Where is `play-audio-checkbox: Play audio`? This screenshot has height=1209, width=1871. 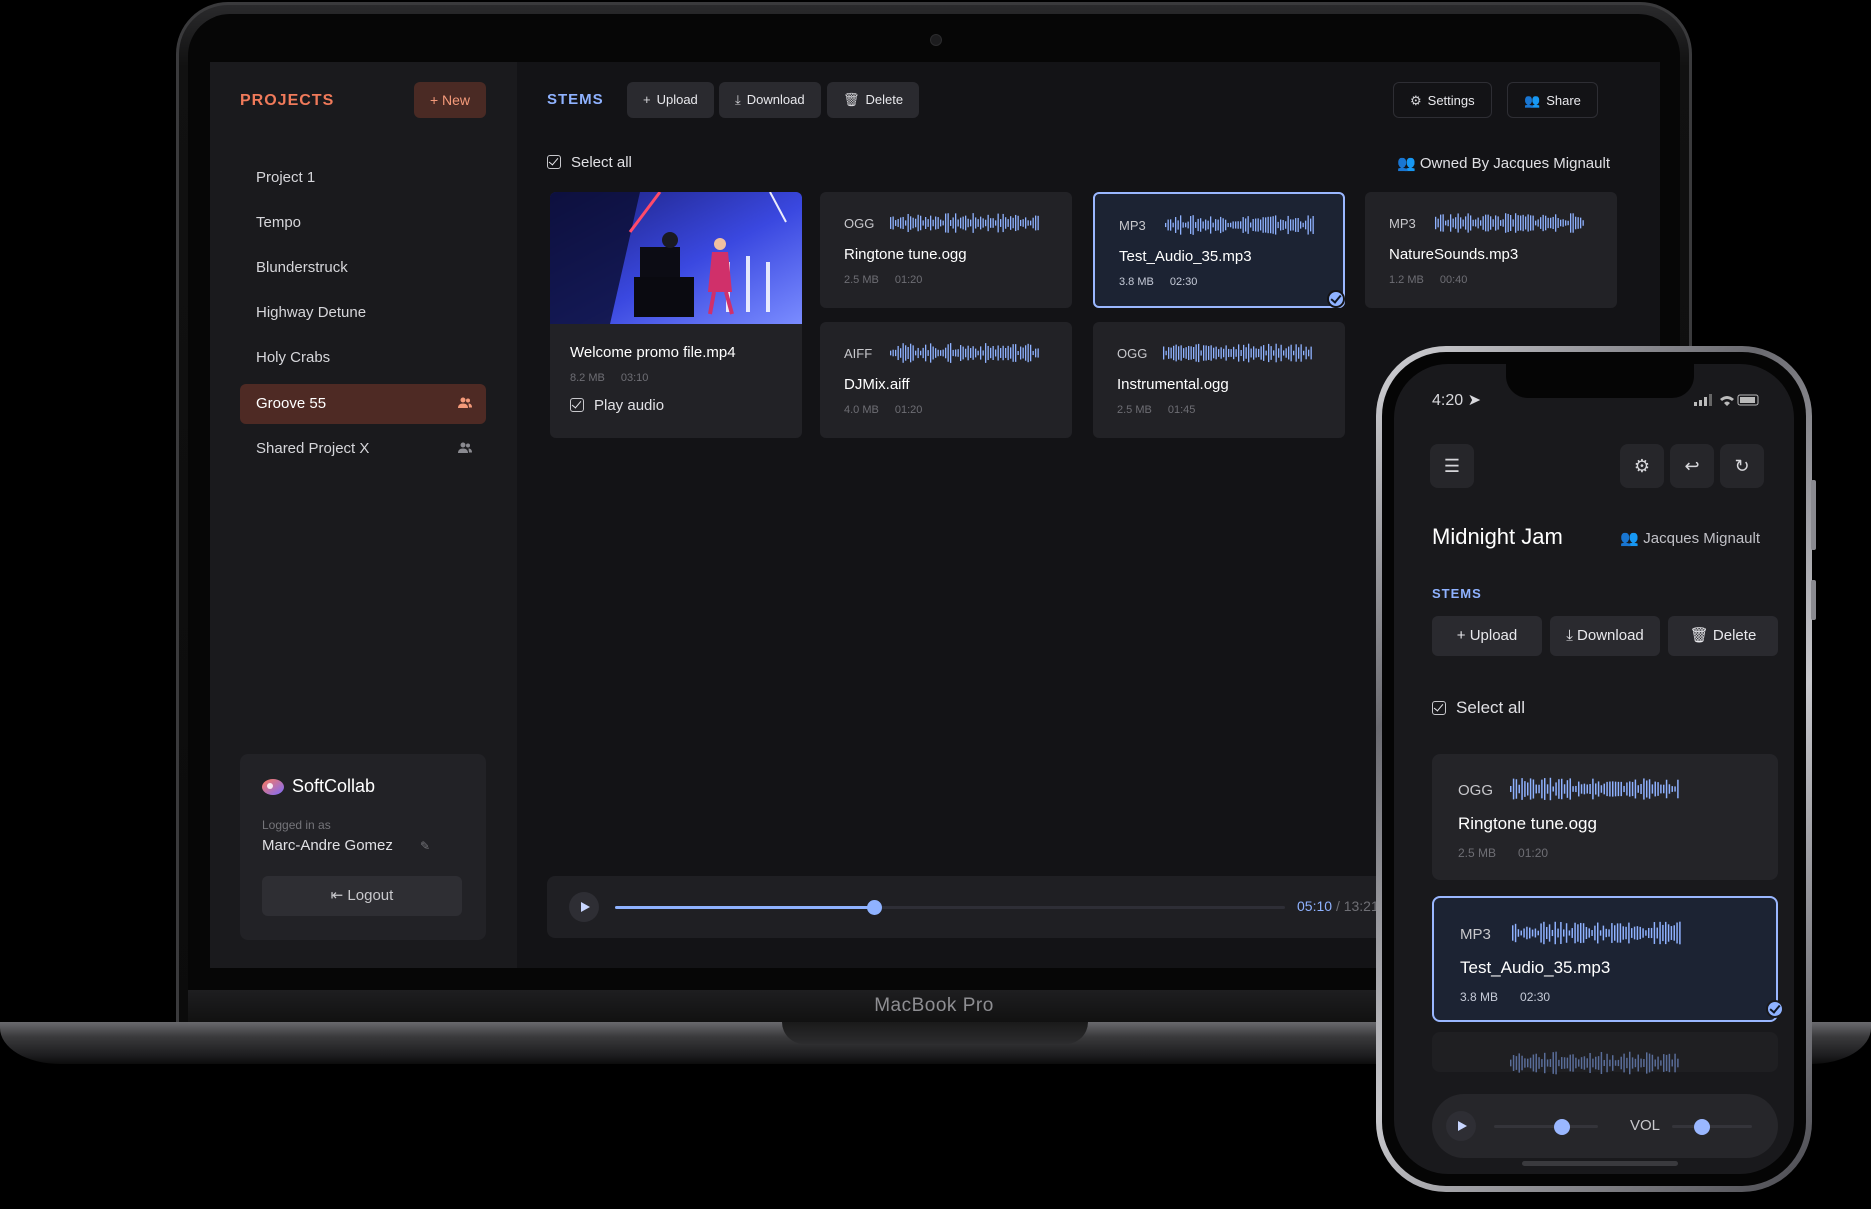 play-audio-checkbox: Play audio is located at coordinates (617, 405).